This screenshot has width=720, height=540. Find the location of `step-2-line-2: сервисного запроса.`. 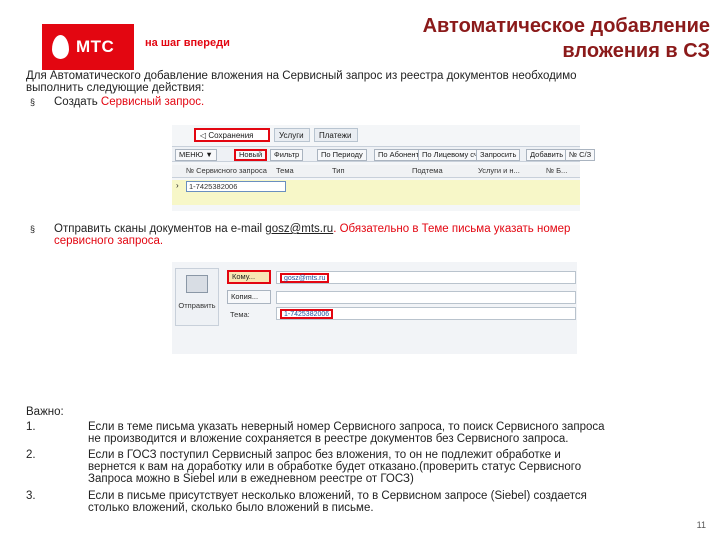

step-2-line-2: сервисного запроса. is located at coordinates (109, 241).